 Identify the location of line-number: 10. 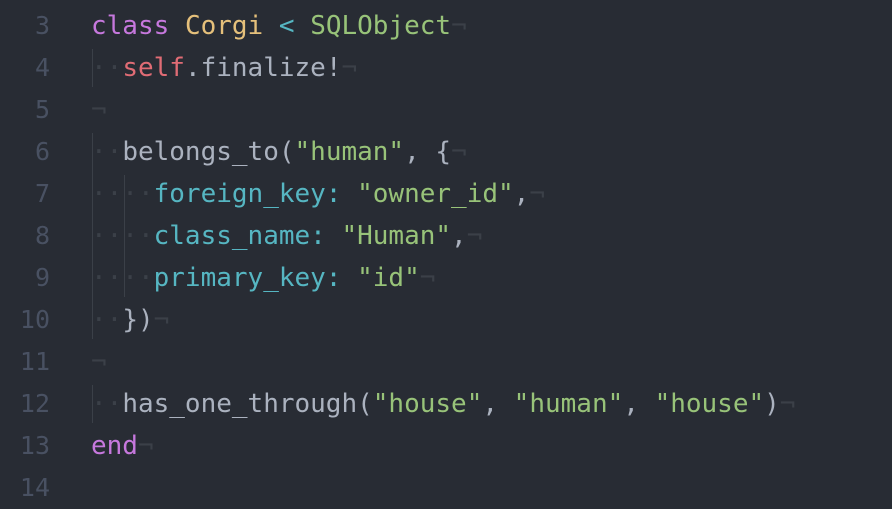
(34, 319).